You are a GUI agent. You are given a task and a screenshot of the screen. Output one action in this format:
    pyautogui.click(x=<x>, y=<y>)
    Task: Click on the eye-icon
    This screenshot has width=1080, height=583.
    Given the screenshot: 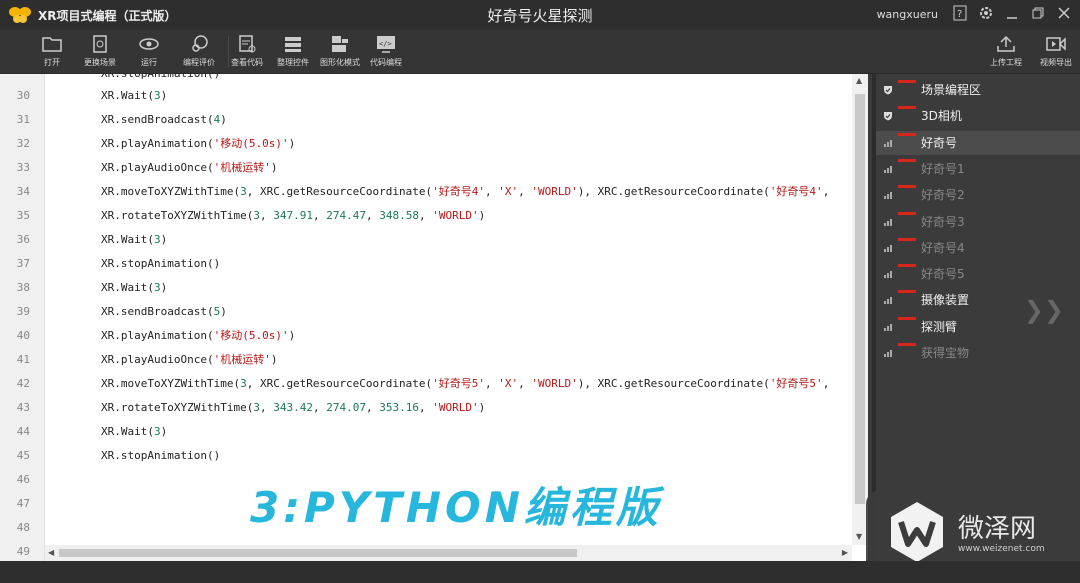 What is the action you would take?
    pyautogui.click(x=149, y=44)
    